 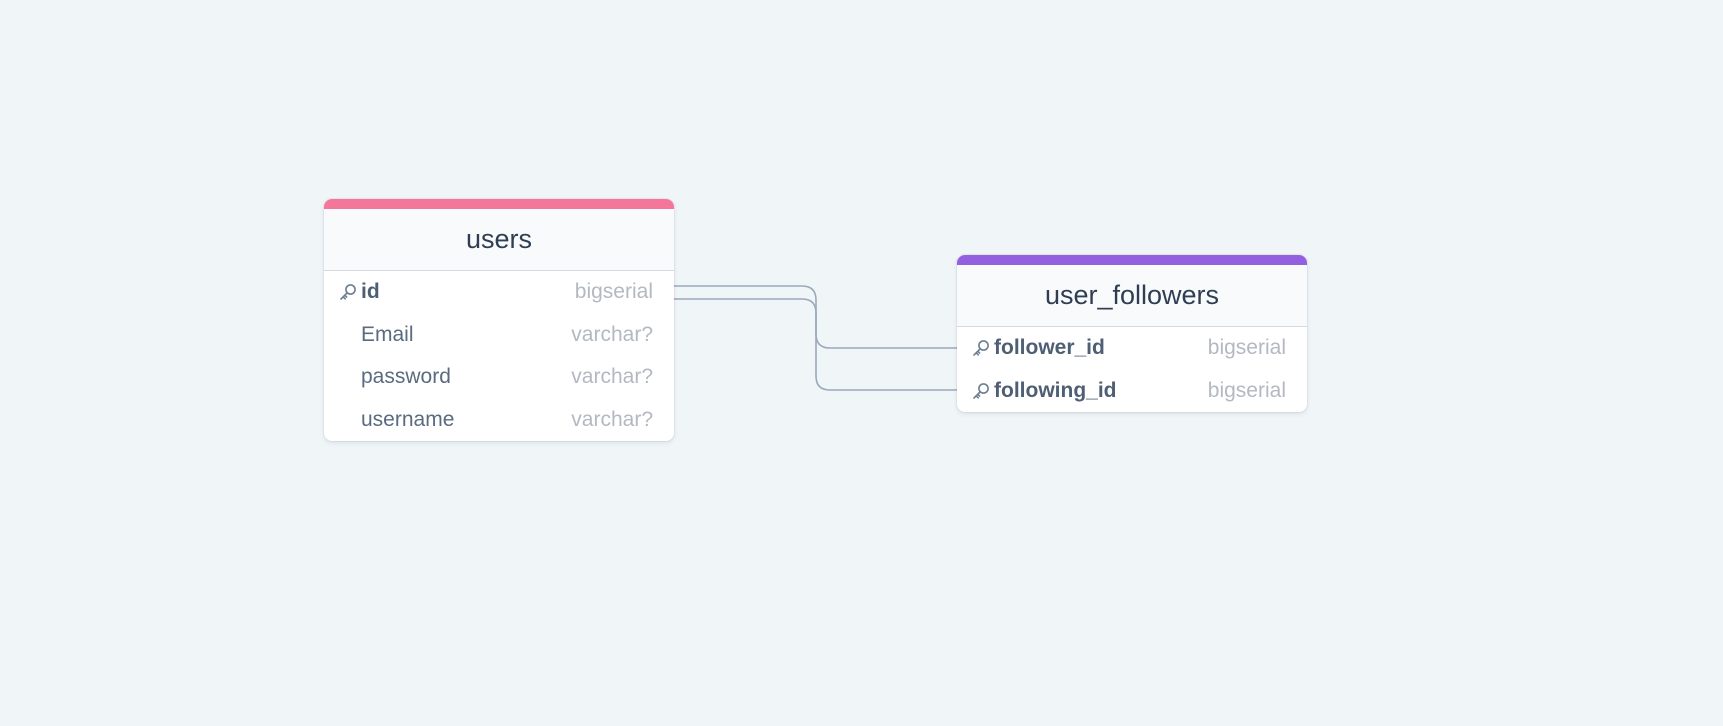 I want to click on relation-line-follower, so click(x=816, y=317).